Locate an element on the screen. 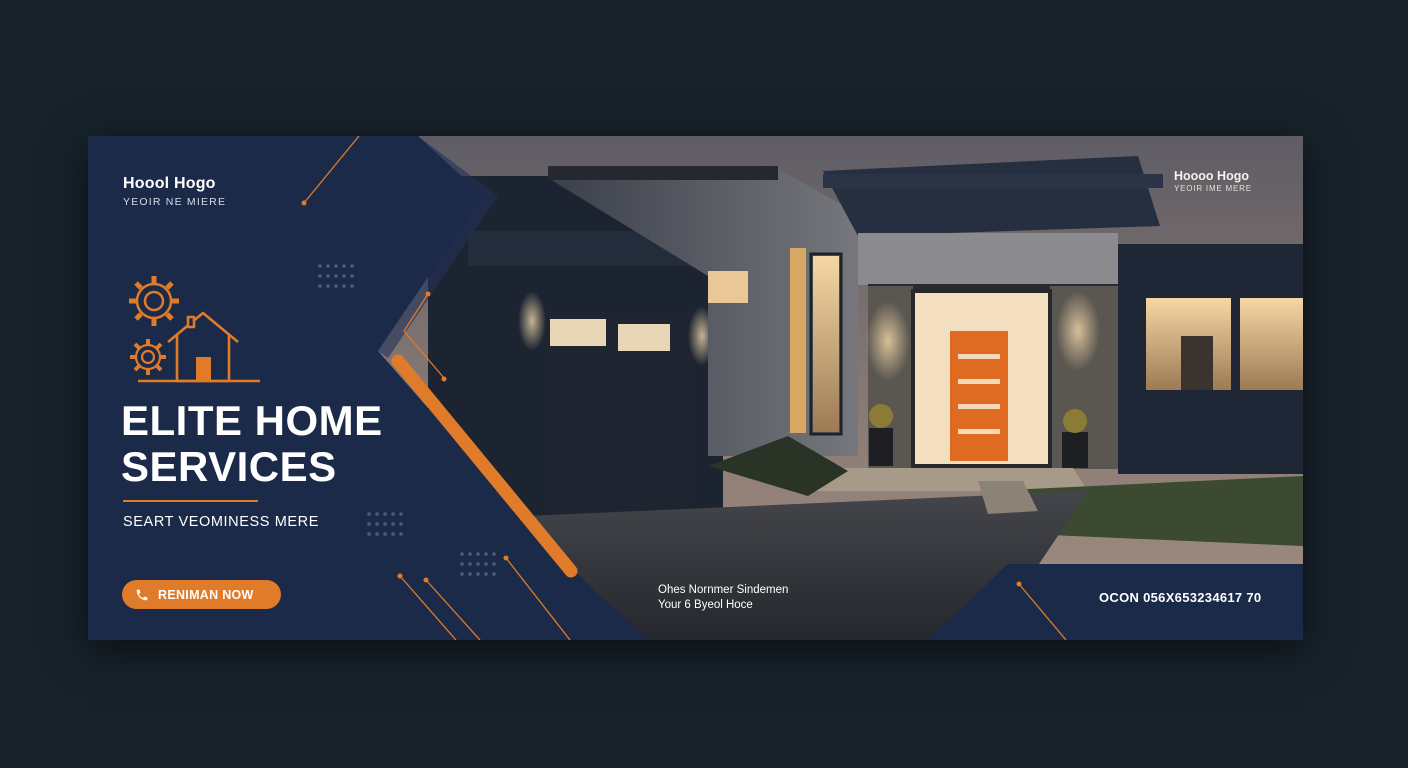 The width and height of the screenshot is (1408, 768). footer-info-line-2: Your 6 Byeol Hoce is located at coordinates (705, 605).